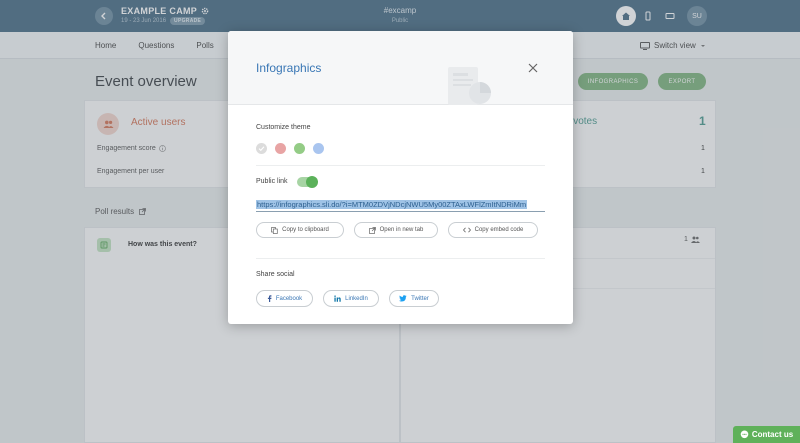  I want to click on chat-icon, so click(744, 434).